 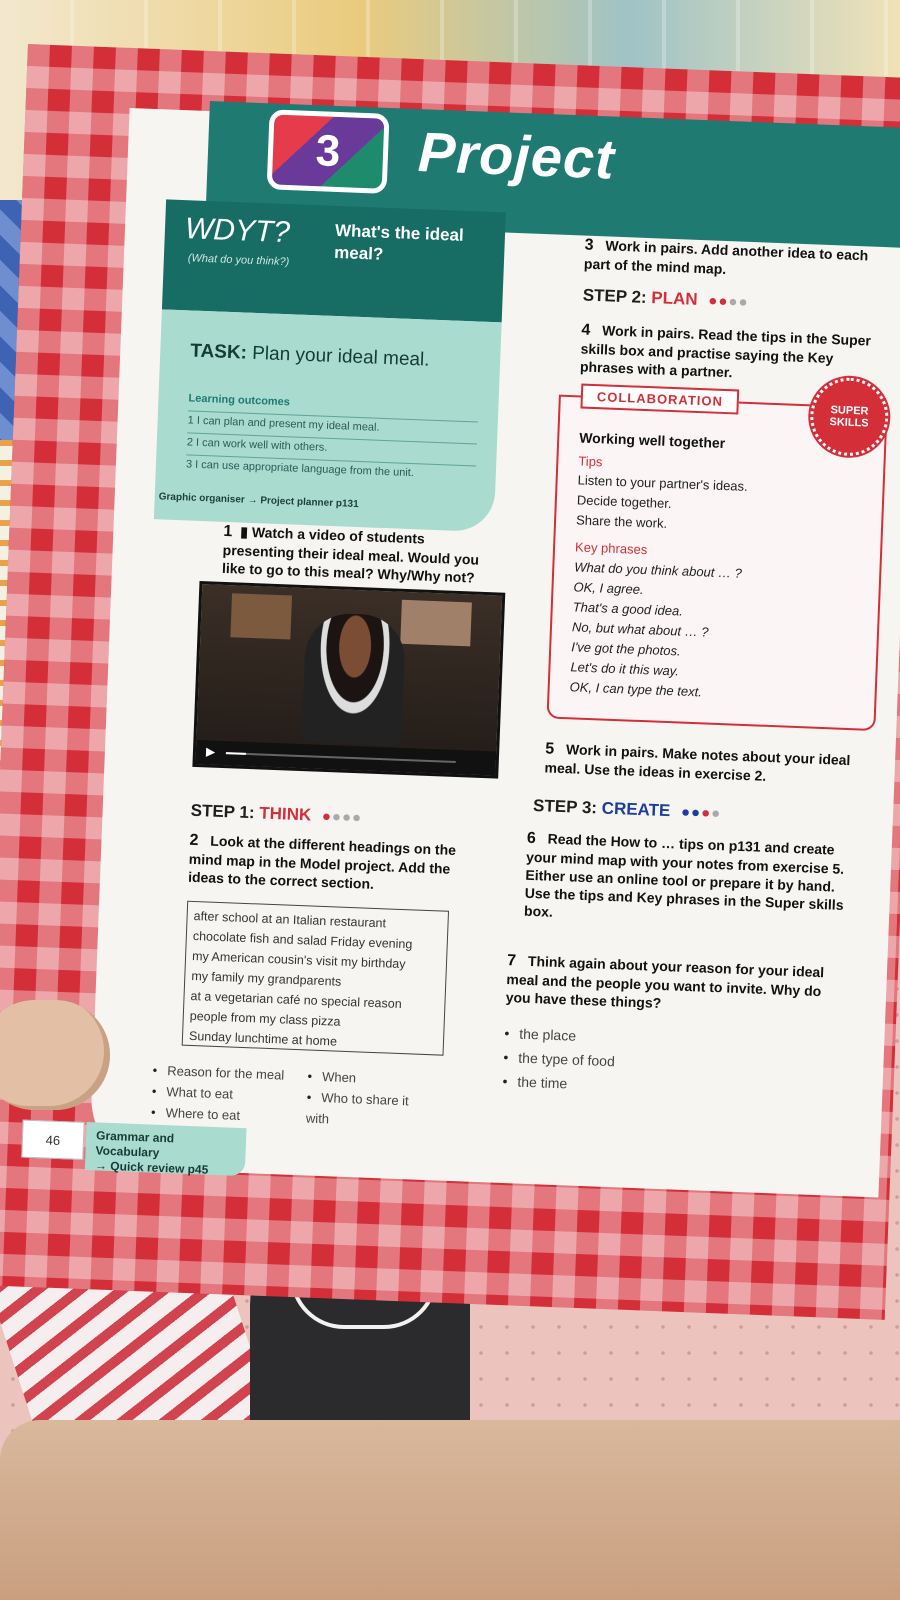 I want to click on collaboration-heading: Working well together, so click(x=652, y=440).